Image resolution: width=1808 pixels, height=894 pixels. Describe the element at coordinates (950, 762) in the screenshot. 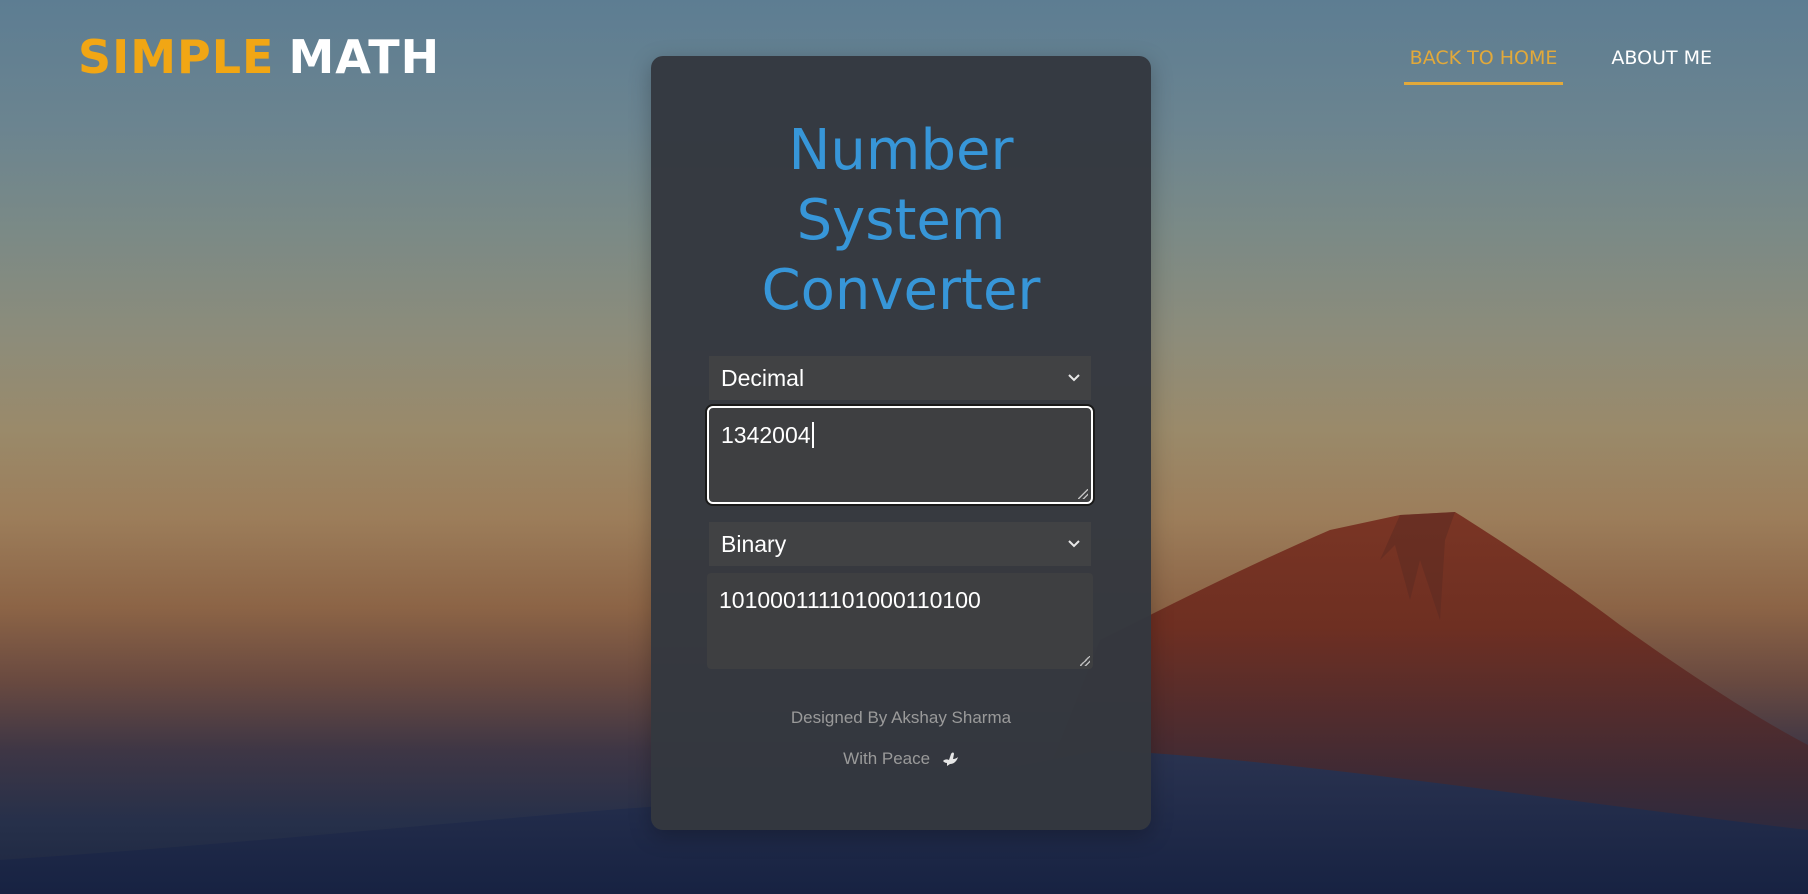

I see `dove-icon` at that location.